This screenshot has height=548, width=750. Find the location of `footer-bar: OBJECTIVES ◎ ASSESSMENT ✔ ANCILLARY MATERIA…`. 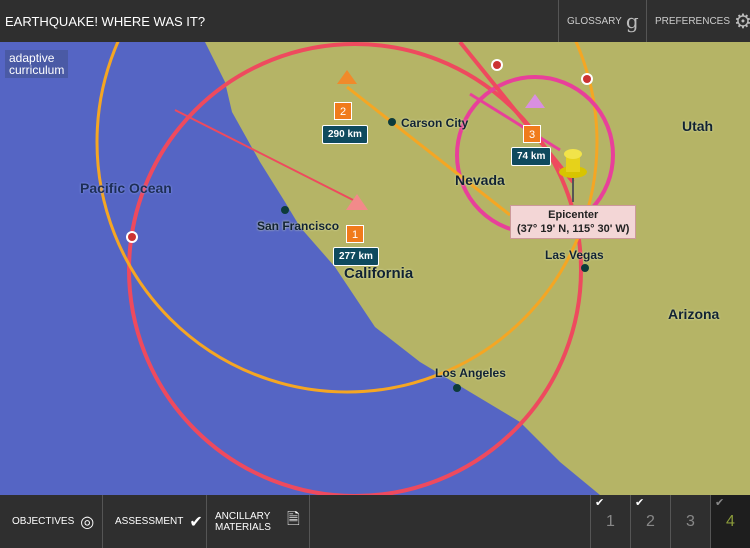

footer-bar: OBJECTIVES ◎ ASSESSMENT ✔ ANCILLARY MATERIA… is located at coordinates (375, 521).